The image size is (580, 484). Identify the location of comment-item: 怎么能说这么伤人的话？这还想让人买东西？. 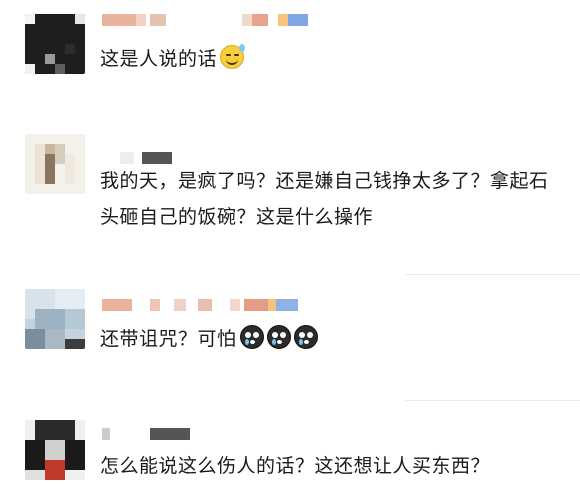
(290, 446).